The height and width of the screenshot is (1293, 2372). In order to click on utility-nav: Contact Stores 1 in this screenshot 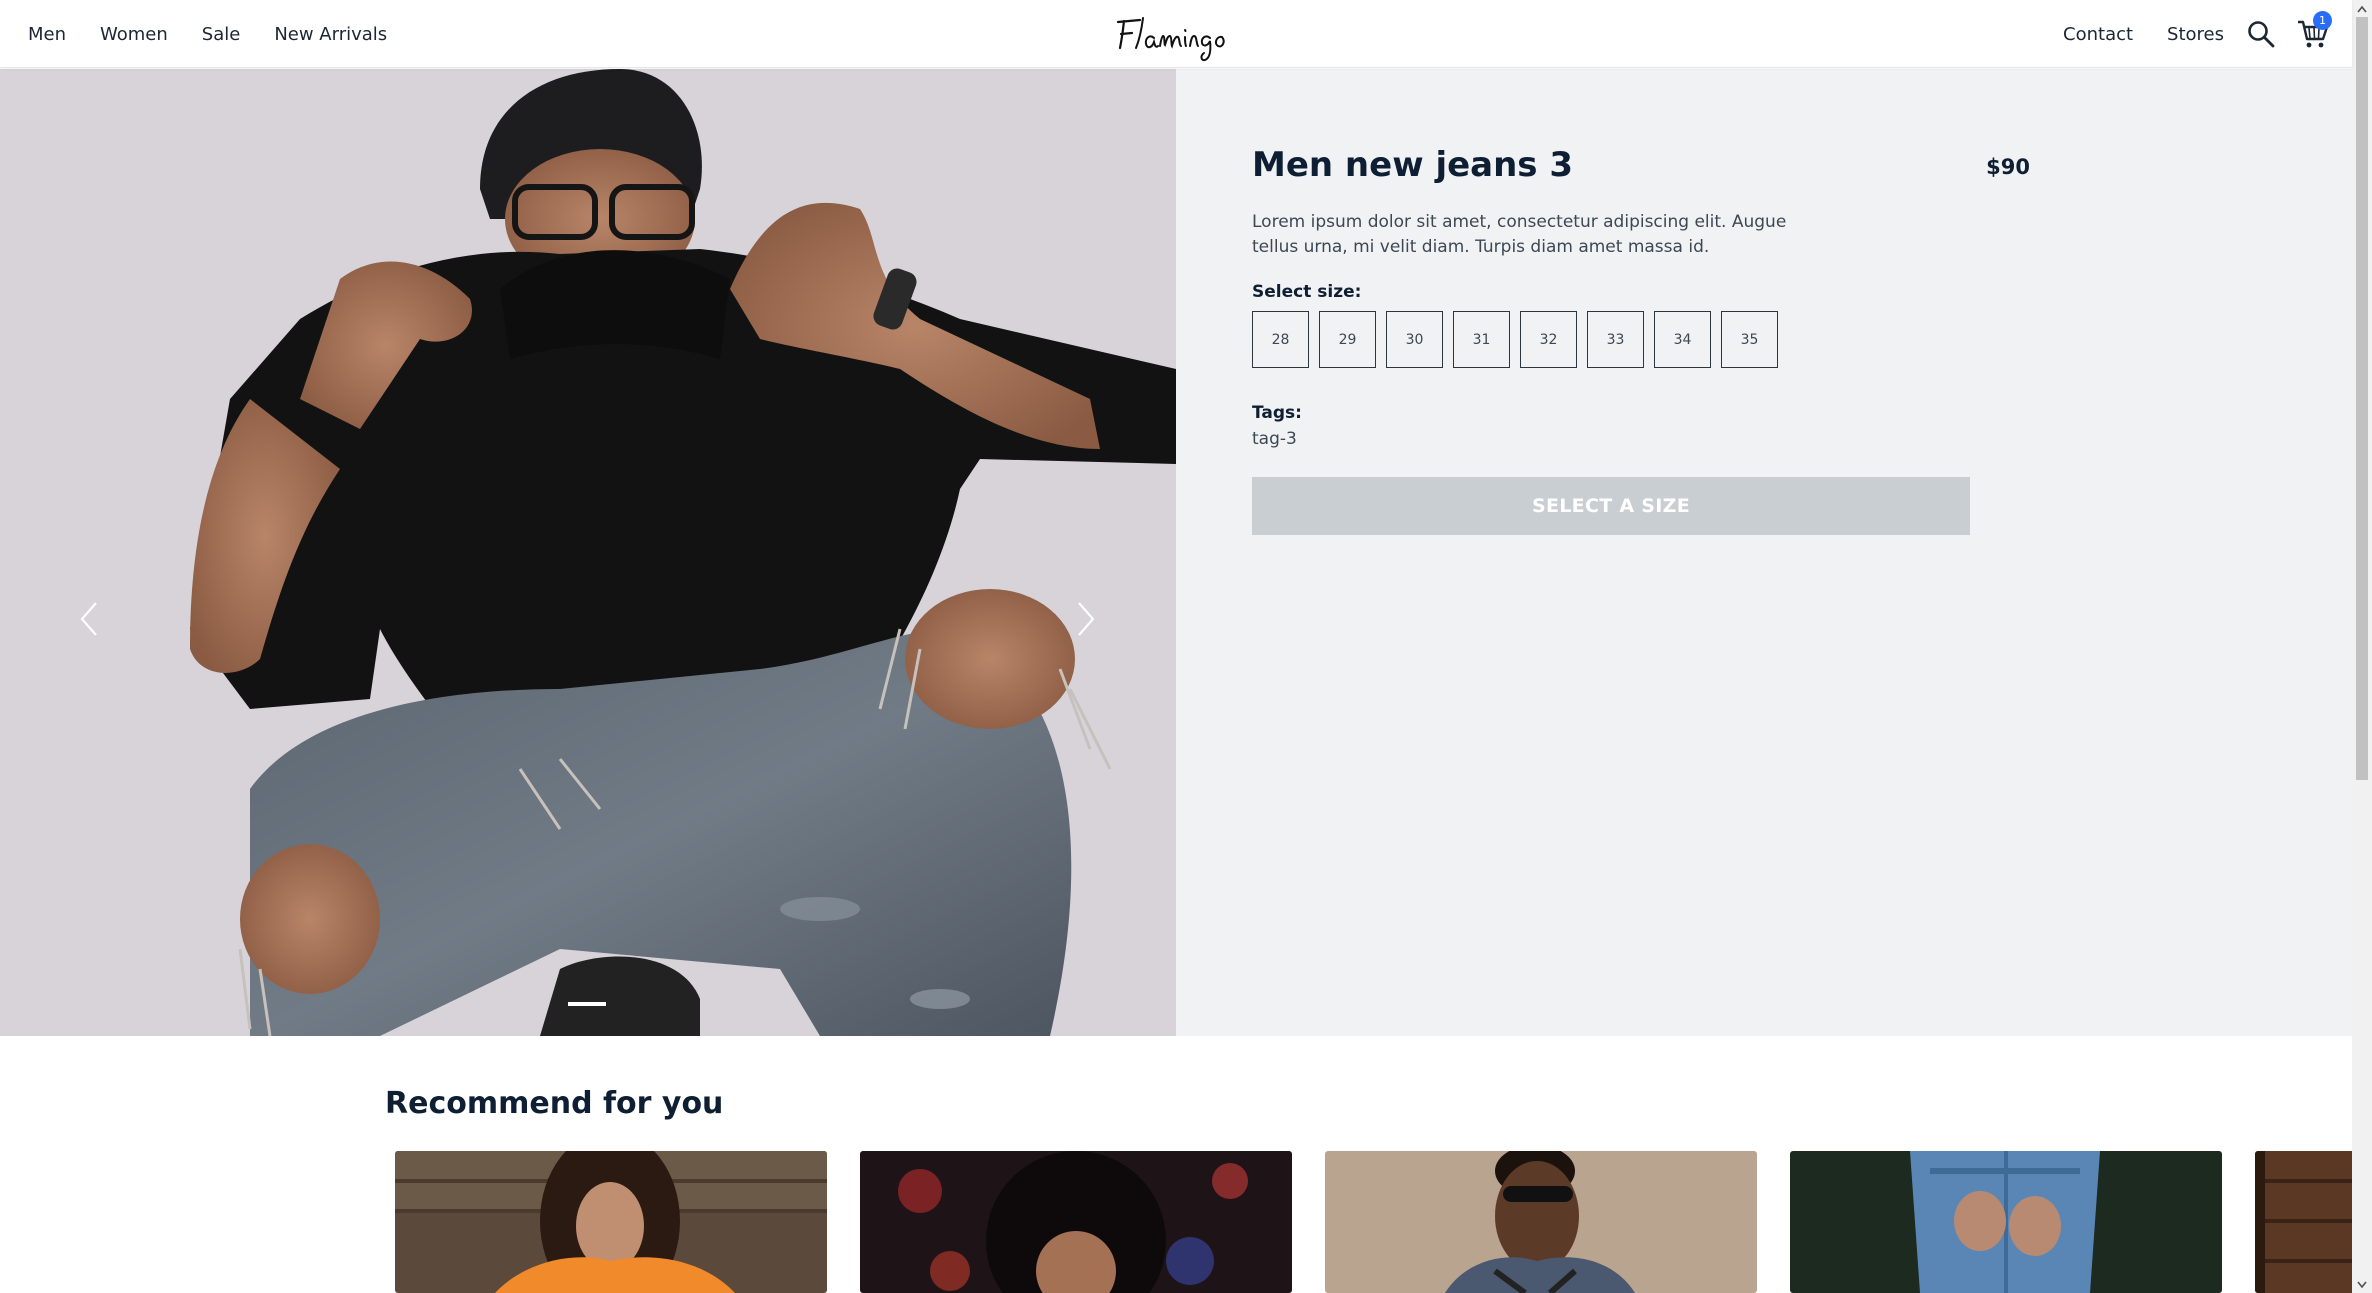, I will do `click(2197, 34)`.